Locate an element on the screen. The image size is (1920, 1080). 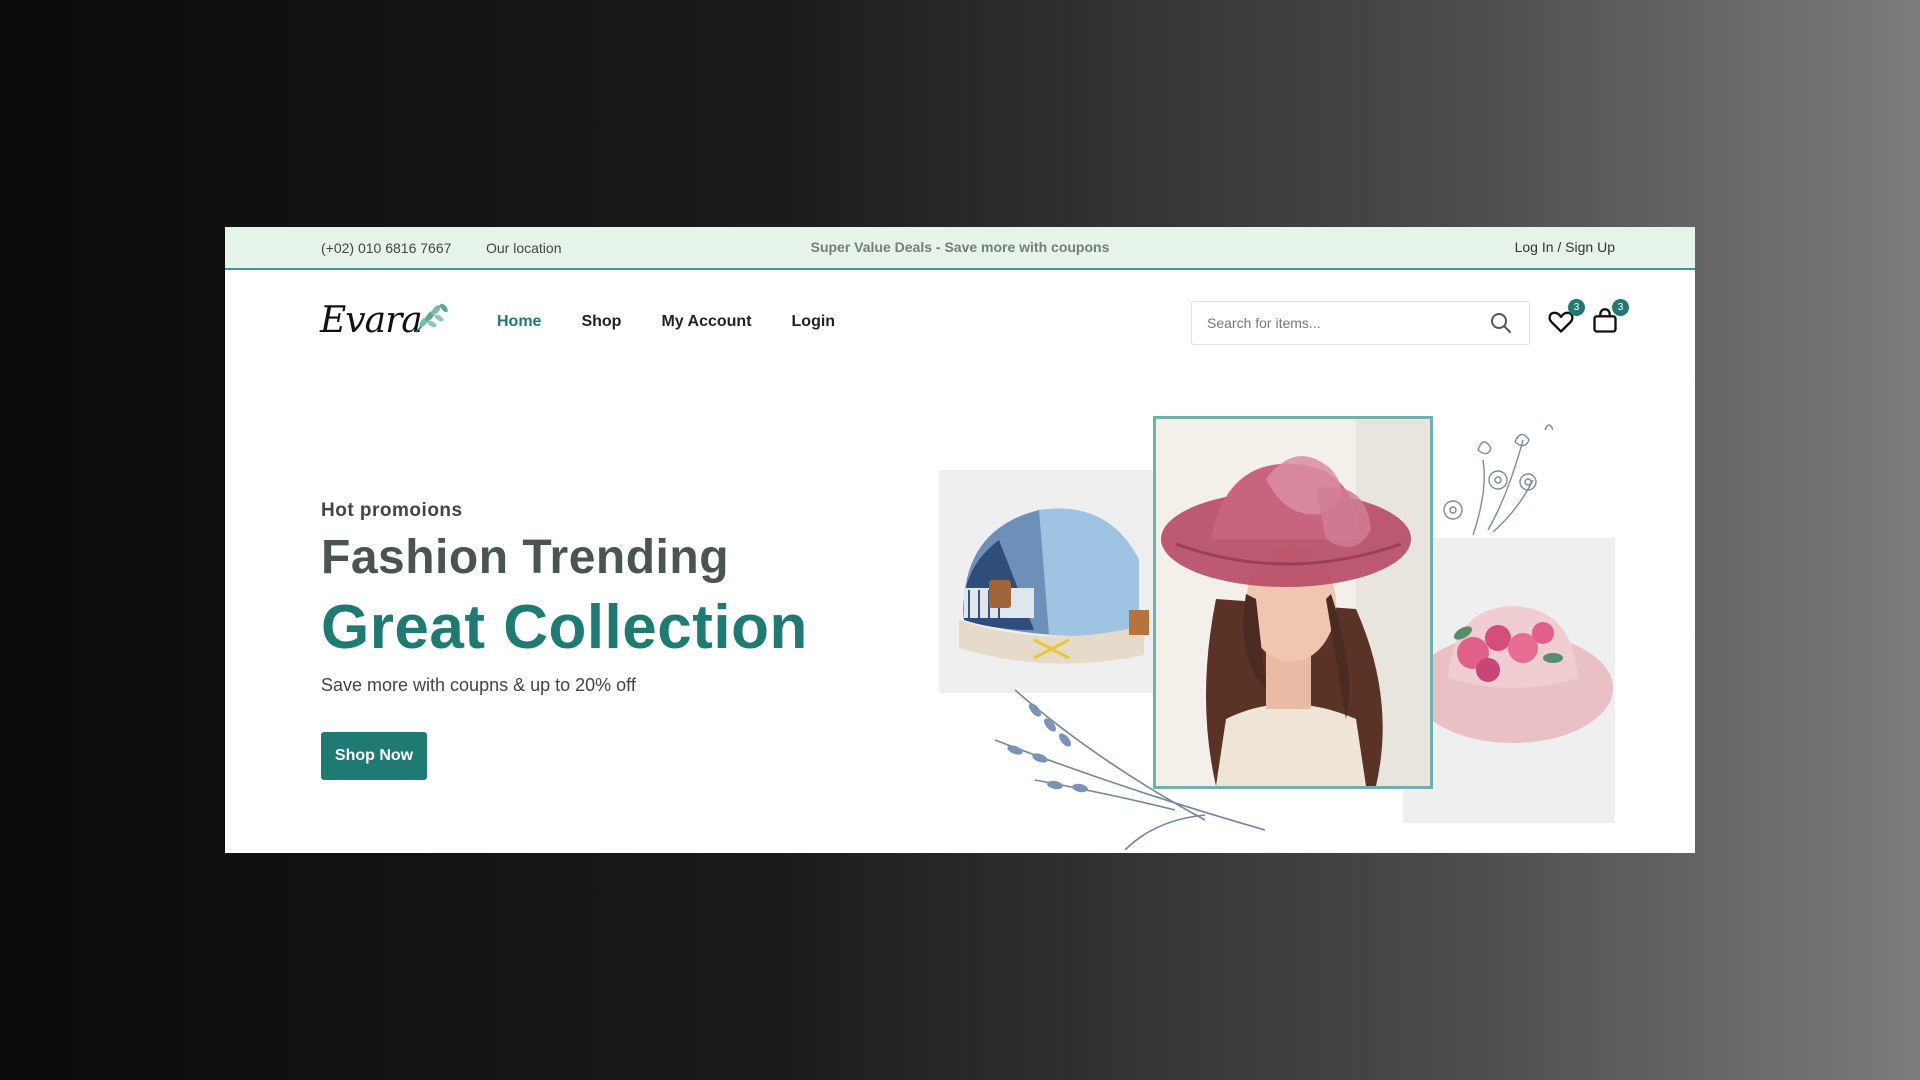
site-logo: Evara is located at coordinates (385, 322).